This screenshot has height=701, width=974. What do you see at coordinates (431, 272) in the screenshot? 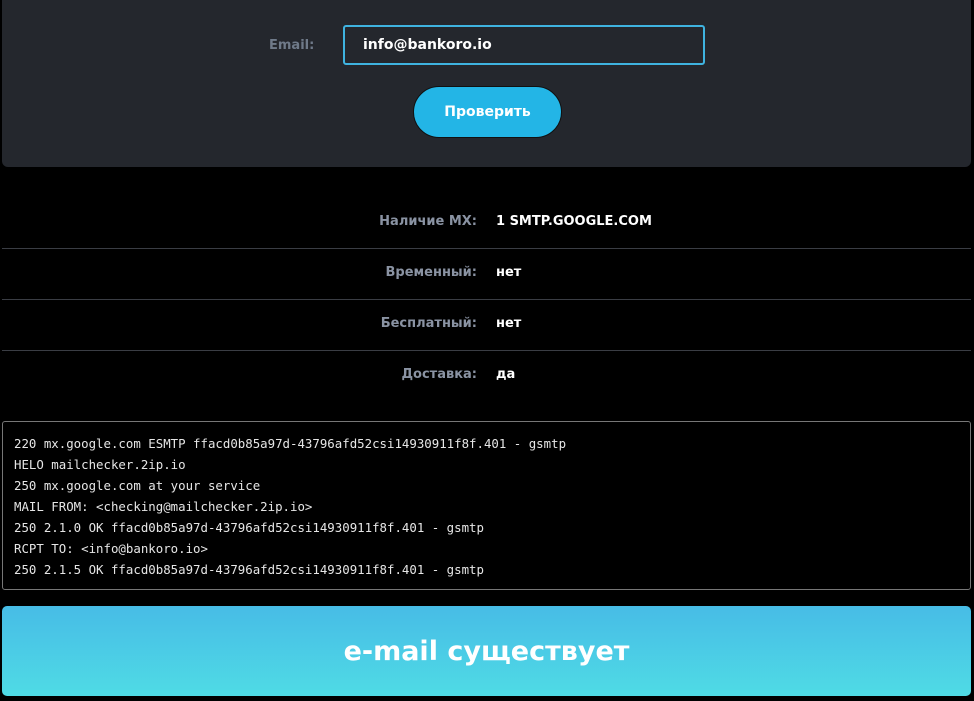
I see `result-label: Временный:` at bounding box center [431, 272].